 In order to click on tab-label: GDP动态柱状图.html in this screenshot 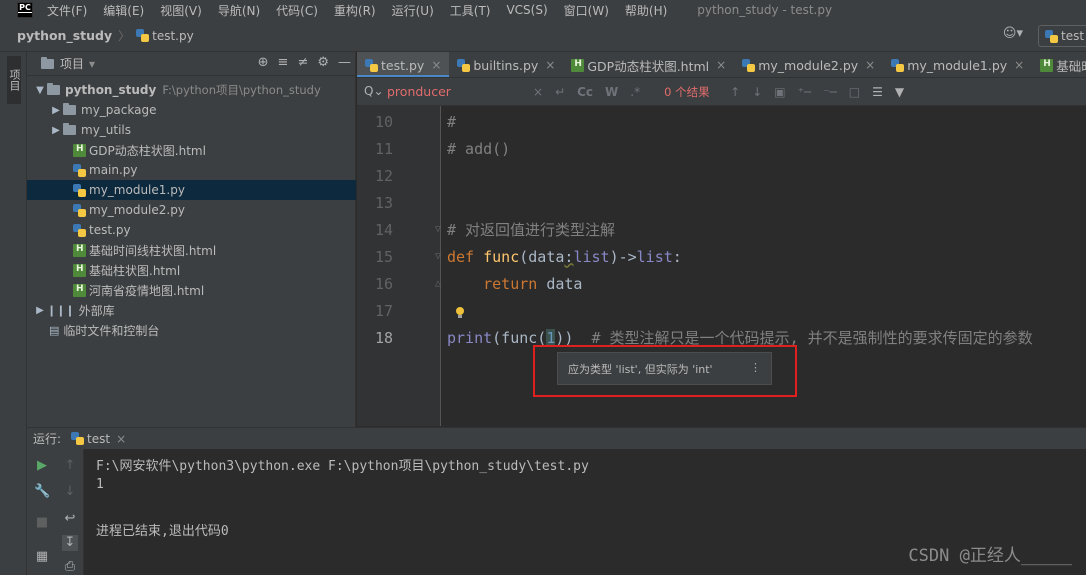, I will do `click(648, 66)`.